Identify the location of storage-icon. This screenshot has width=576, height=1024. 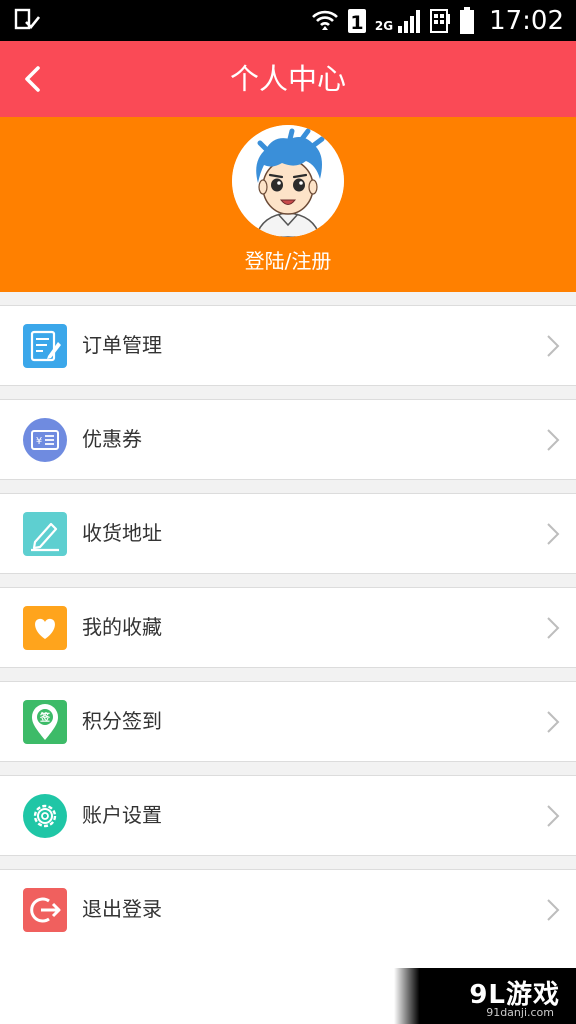
(440, 20).